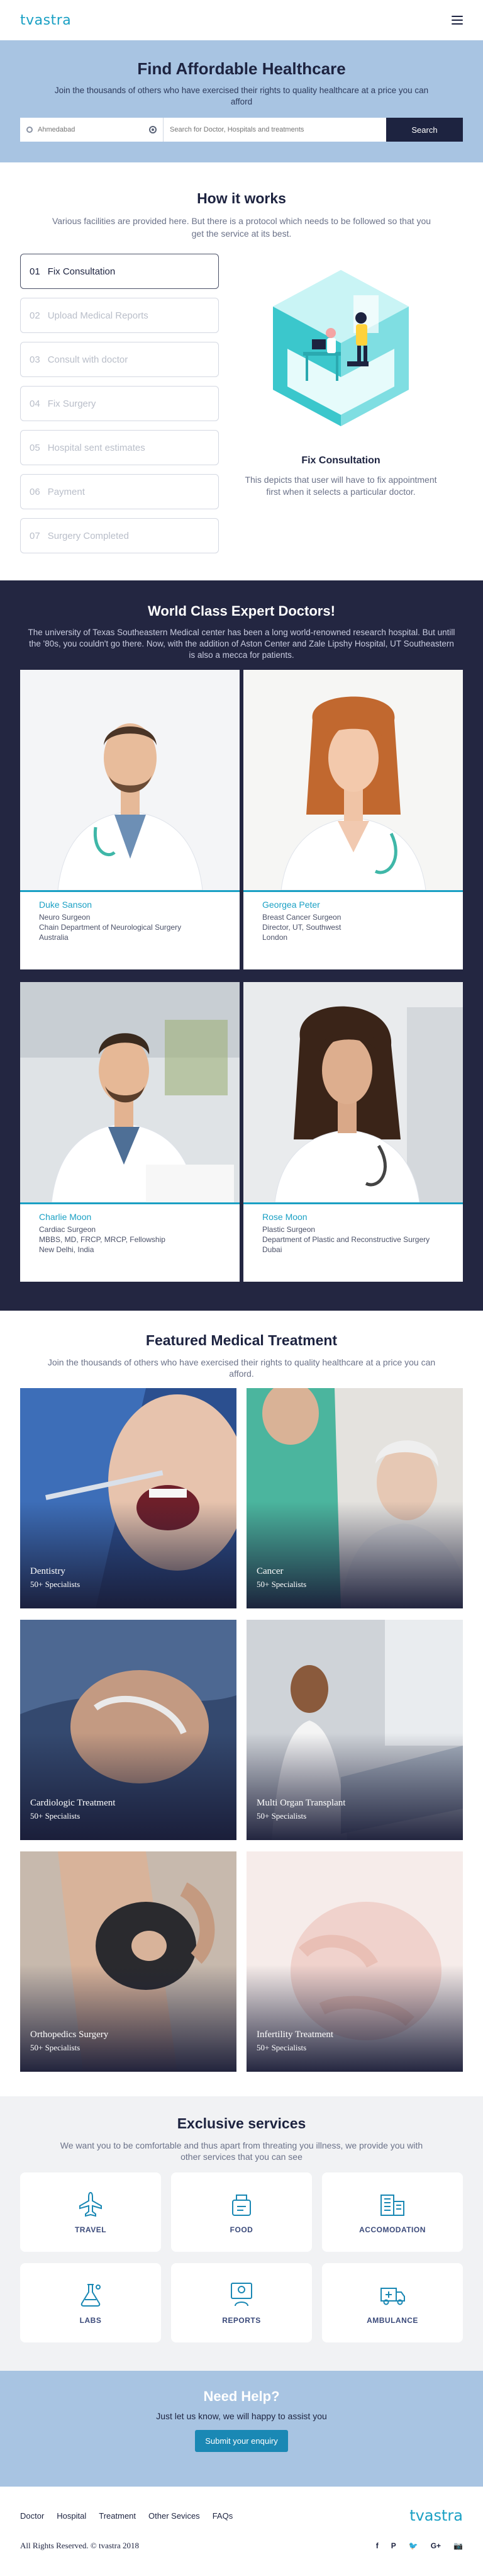 This screenshot has height=2576, width=483. Describe the element at coordinates (393, 2545) in the screenshot. I see `pinterest-icon: P` at that location.